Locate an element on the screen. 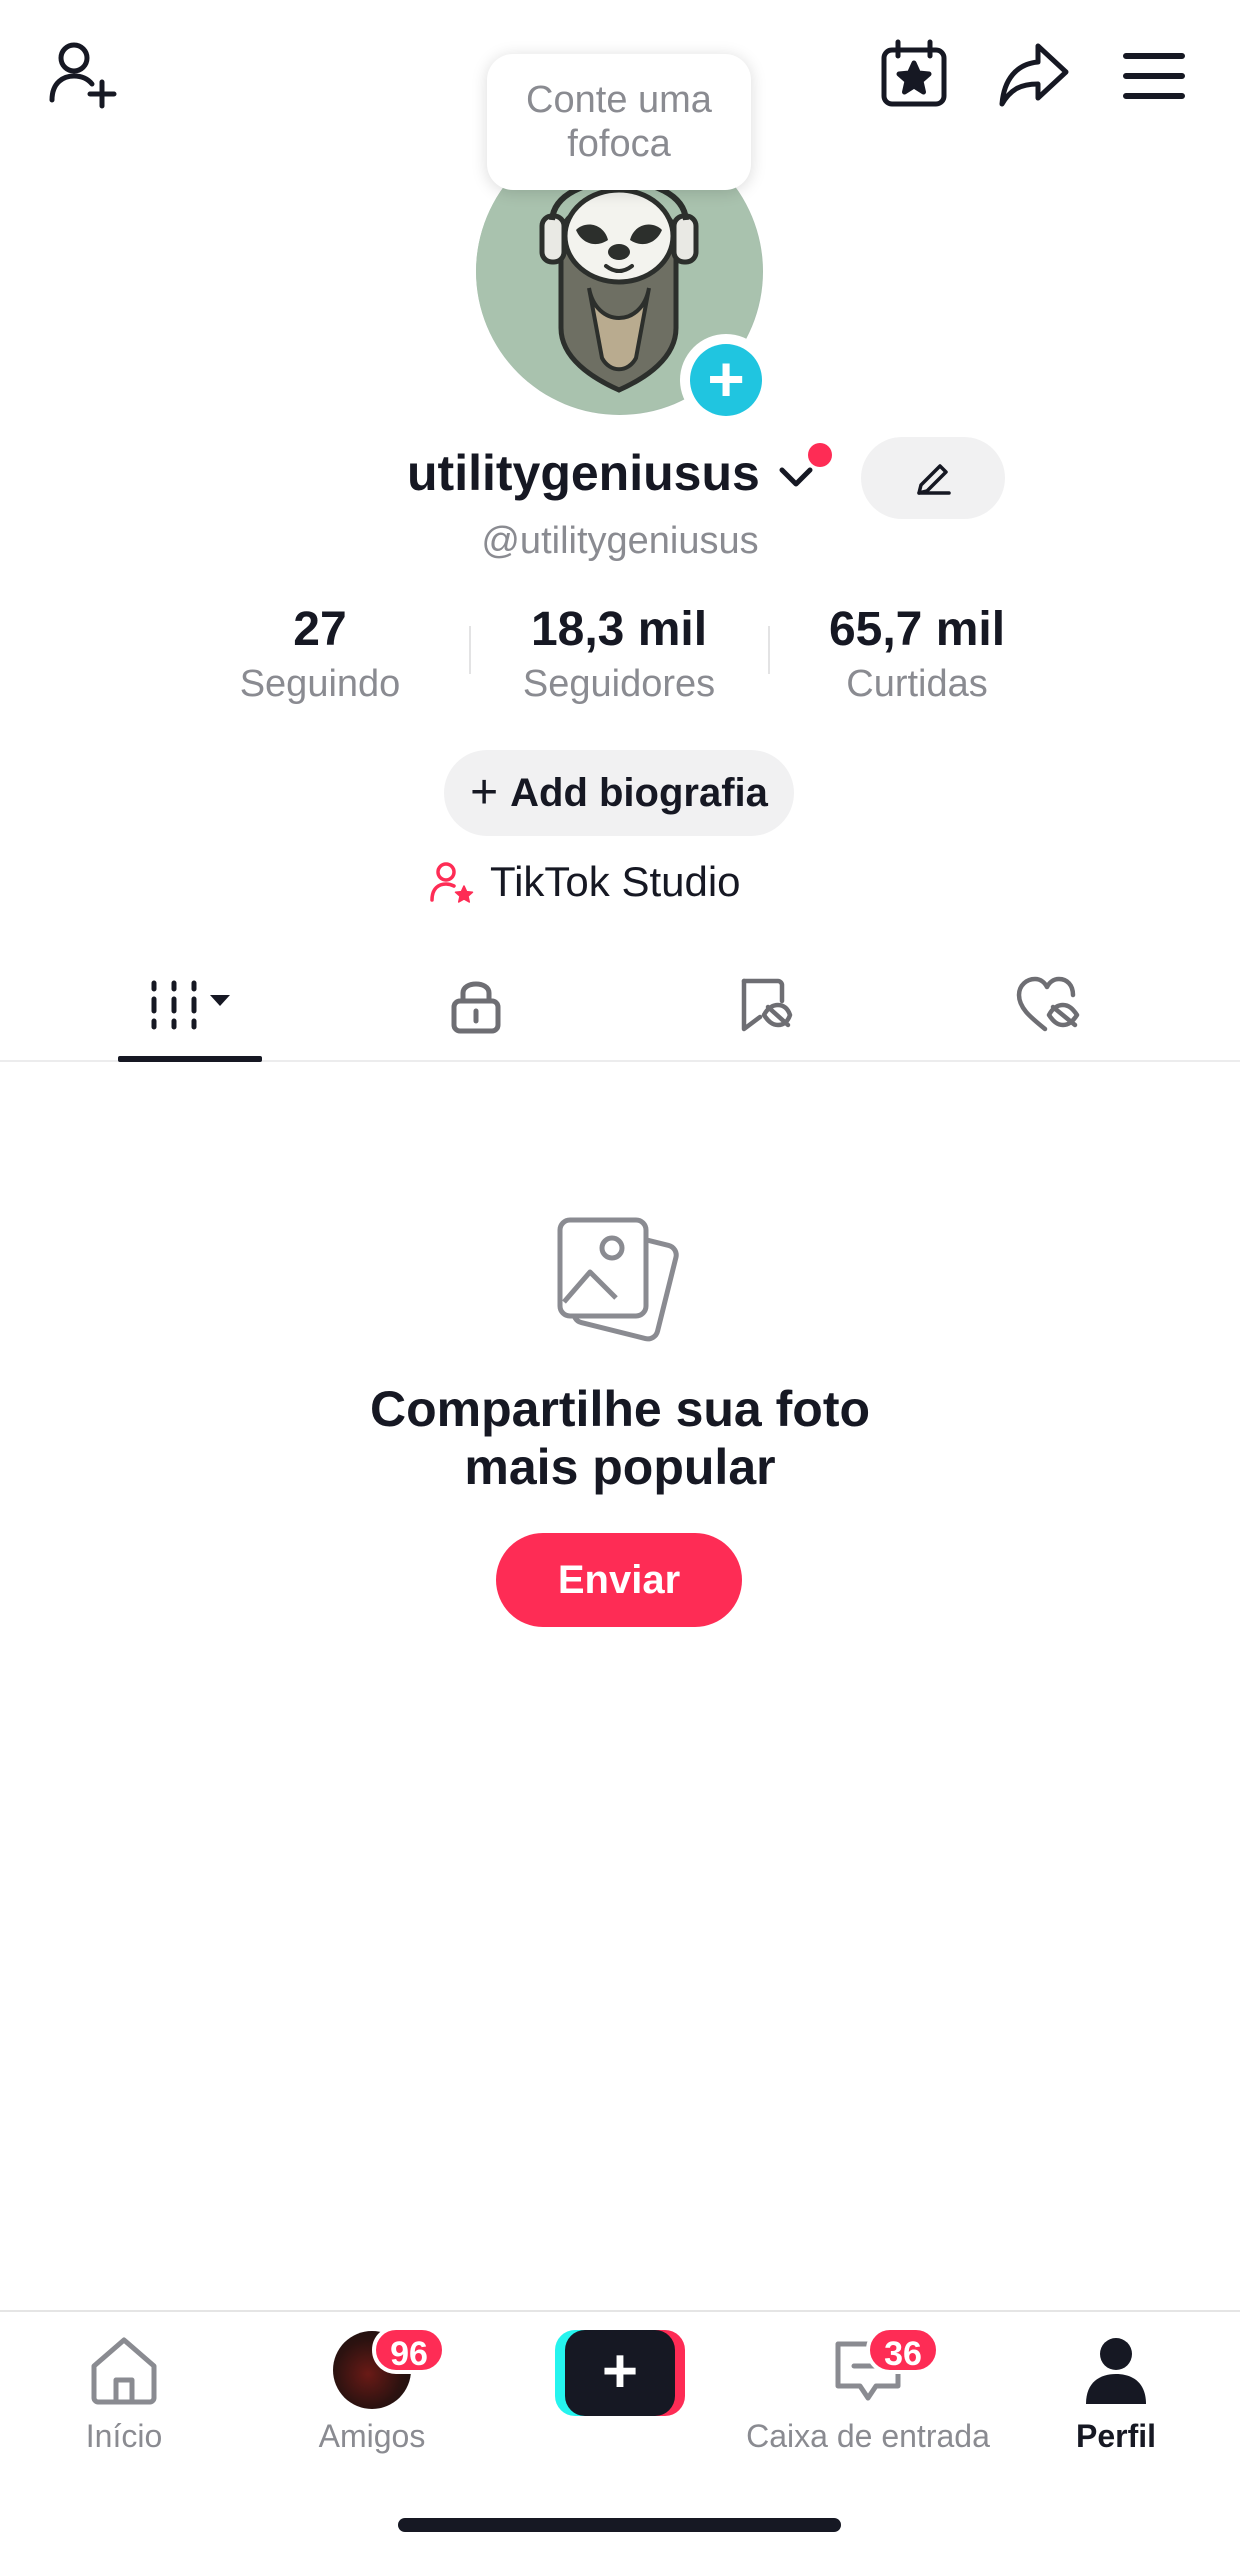 The image size is (1240, 2560). create-button: + is located at coordinates (620, 2373).